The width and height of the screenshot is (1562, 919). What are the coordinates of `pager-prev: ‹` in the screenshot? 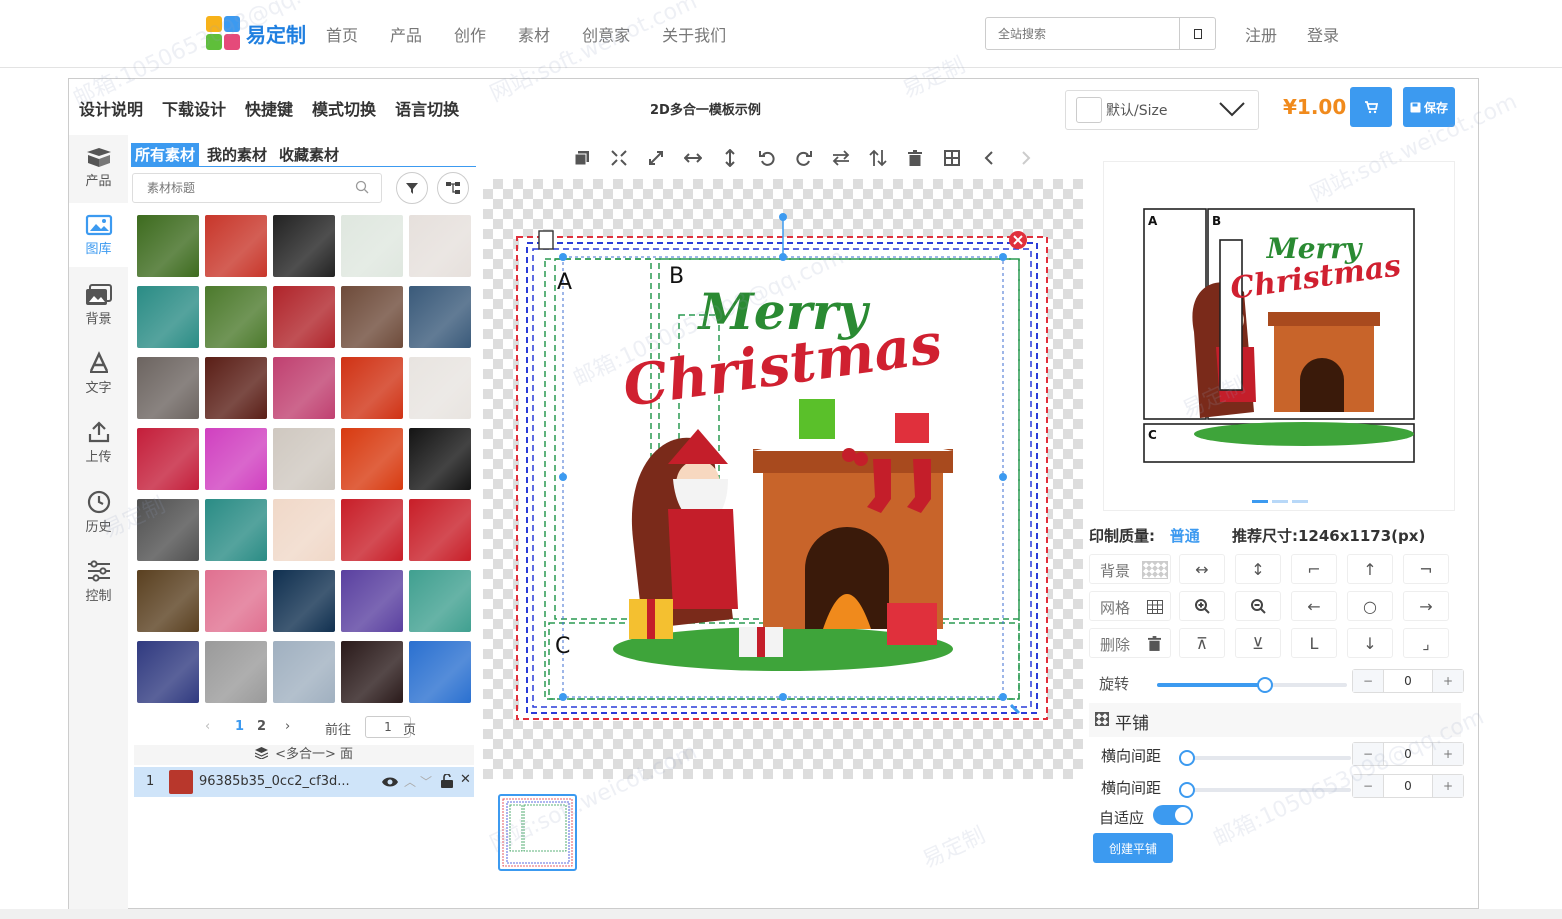 It's located at (207, 726).